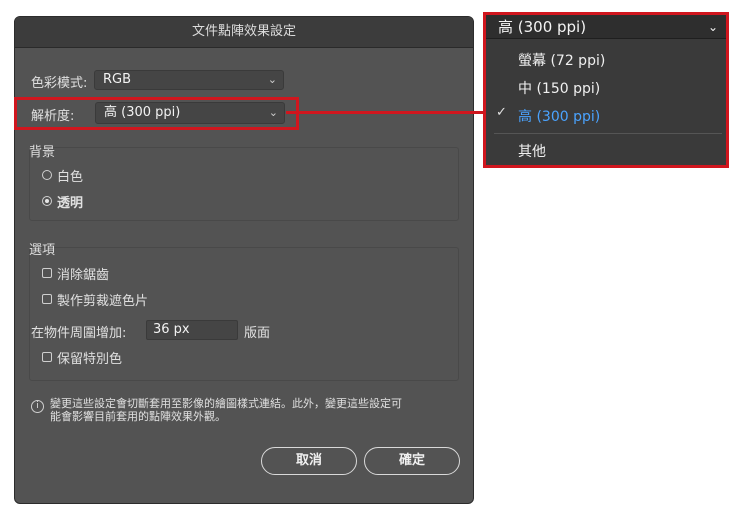  Describe the element at coordinates (532, 151) in the screenshot. I see `menu-item-other: 其他` at that location.